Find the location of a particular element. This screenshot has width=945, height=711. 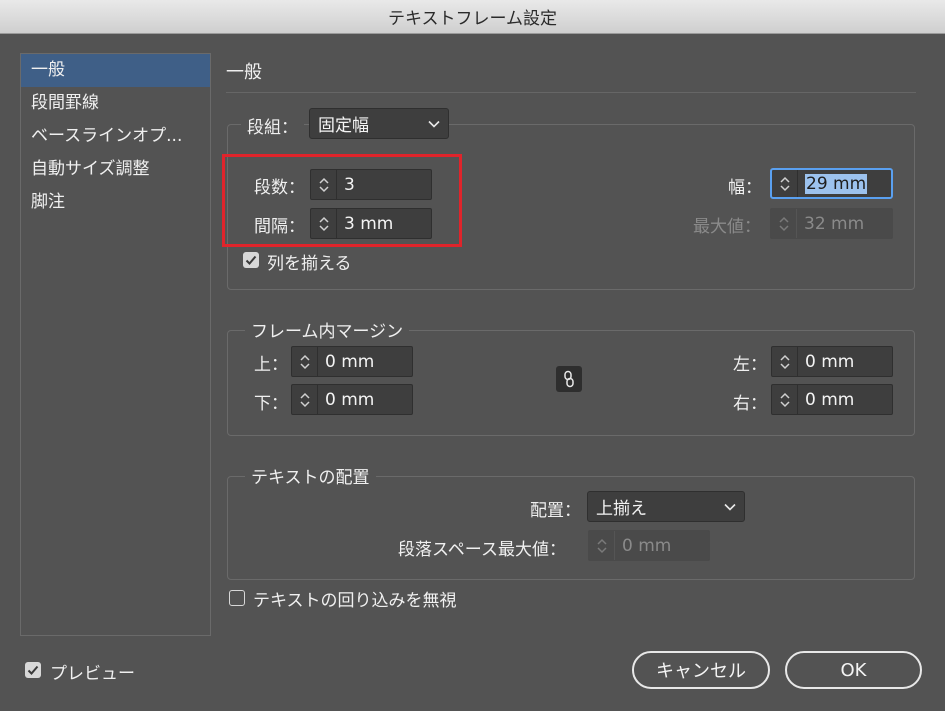

paragraph-spacing-value: 0 mm is located at coordinates (647, 545).